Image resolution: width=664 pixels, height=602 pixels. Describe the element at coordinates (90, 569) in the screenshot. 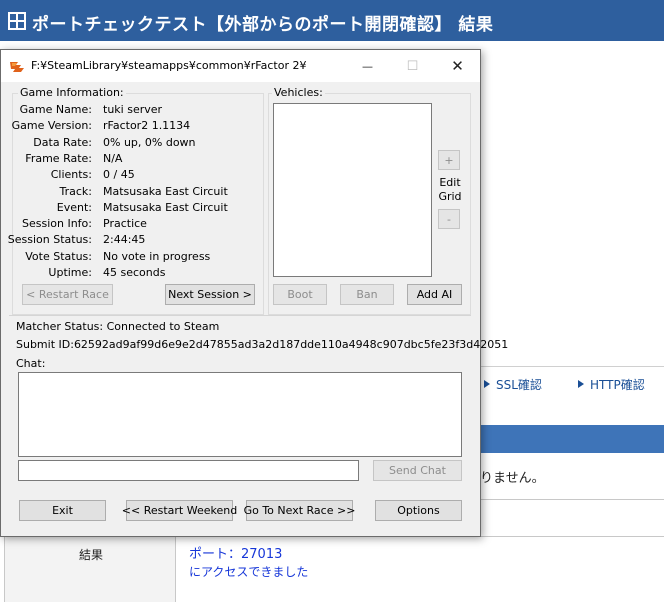

I see `result-header-cell: 結果` at that location.